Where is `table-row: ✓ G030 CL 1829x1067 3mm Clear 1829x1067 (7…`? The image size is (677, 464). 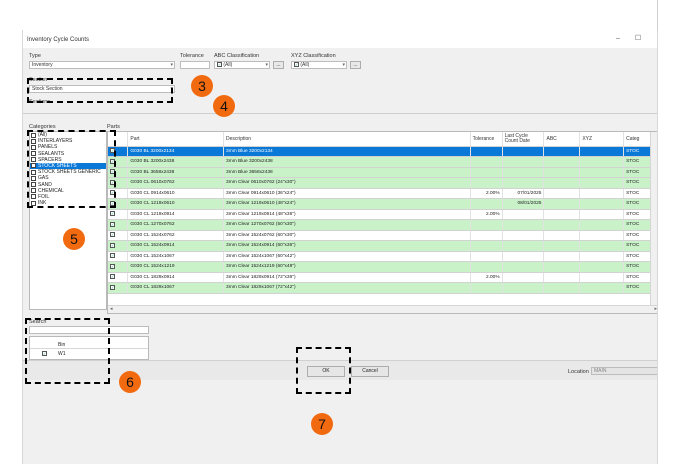
table-row: ✓ G030 CL 1829x1067 3mm Clear 1829x1067 (7… is located at coordinates (382, 288).